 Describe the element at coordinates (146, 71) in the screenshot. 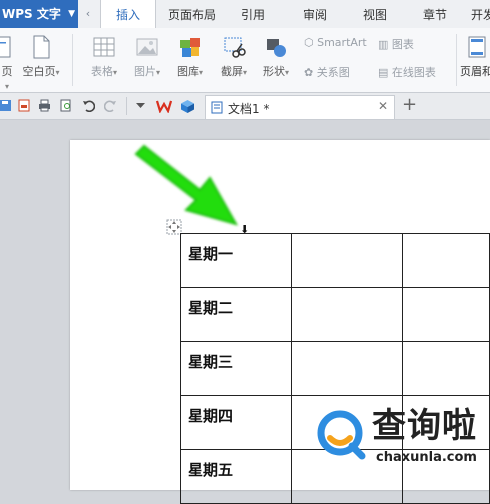

I see `picture-label: 图片▾` at that location.